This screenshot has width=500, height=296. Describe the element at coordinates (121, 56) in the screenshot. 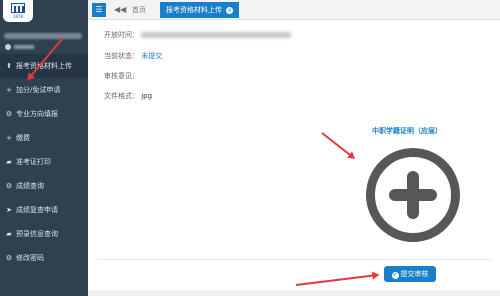

I see `status-label: 当前状态：` at that location.